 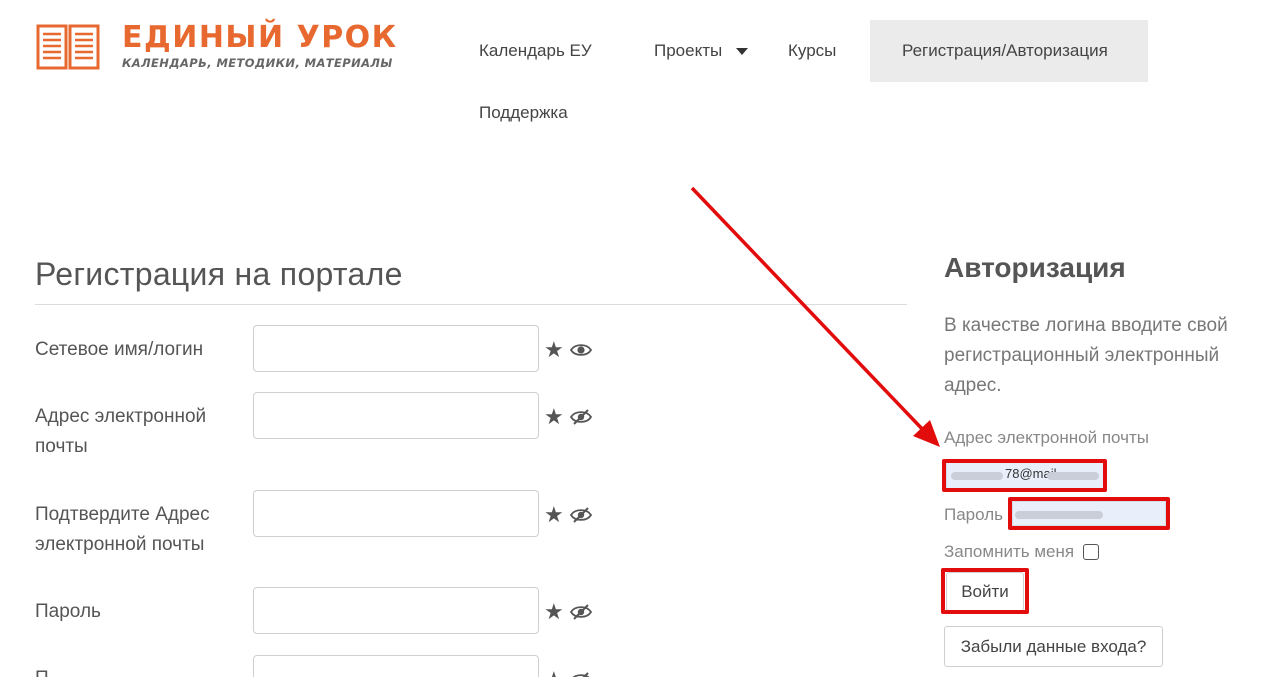 What do you see at coordinates (809, 310) in the screenshot?
I see `arrow-line` at bounding box center [809, 310].